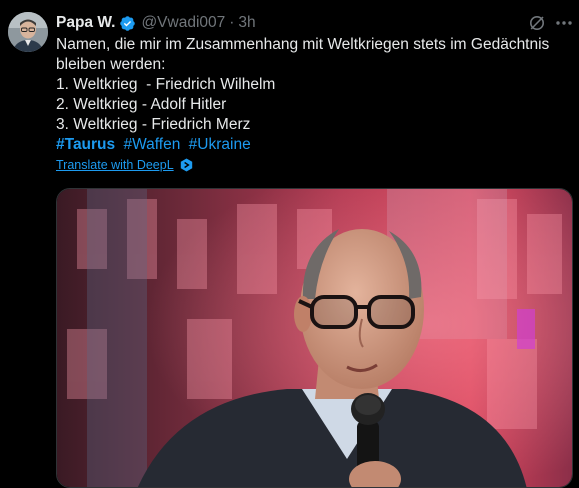  Describe the element at coordinates (166, 84) in the screenshot. I see `tweet-text-line: 1. Weltkrieg - Friedrich Wilhelm` at that location.